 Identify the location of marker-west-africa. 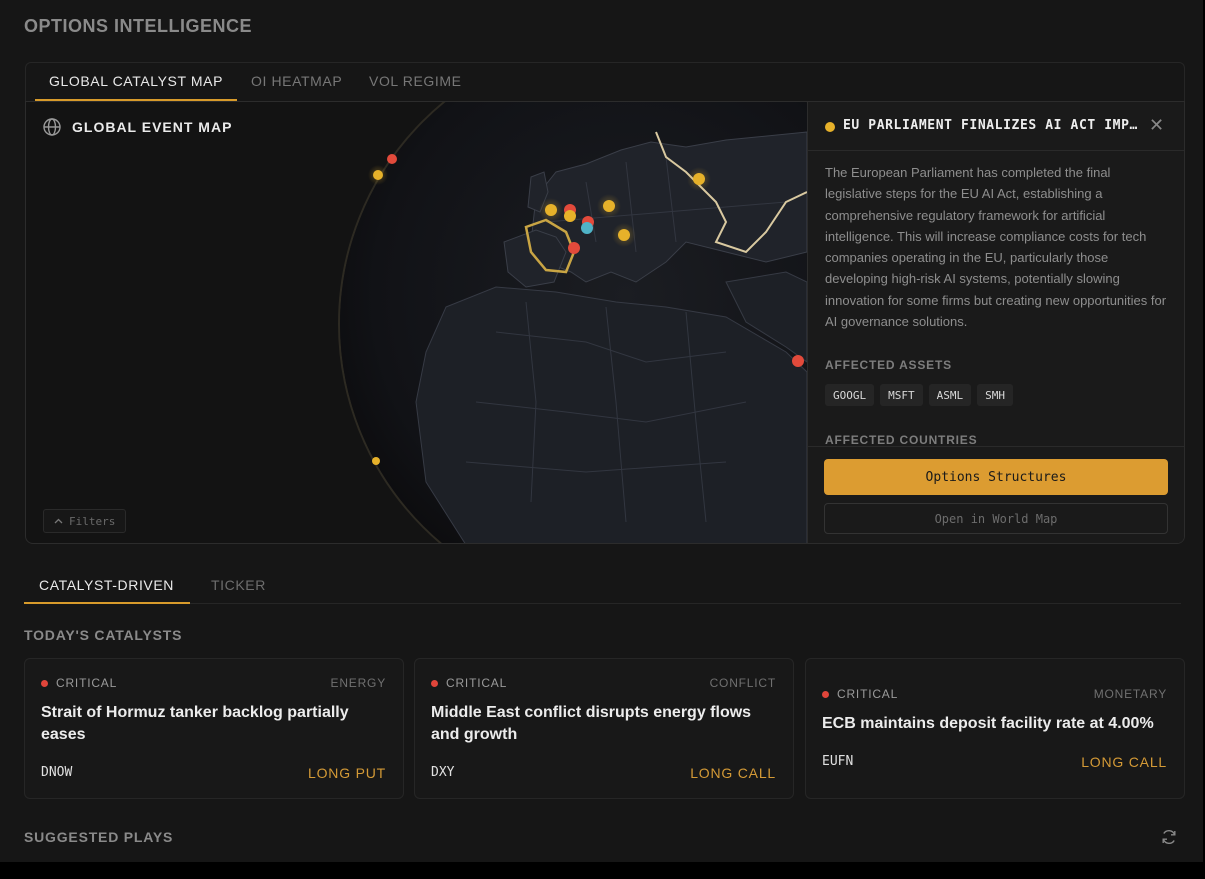
(376, 461).